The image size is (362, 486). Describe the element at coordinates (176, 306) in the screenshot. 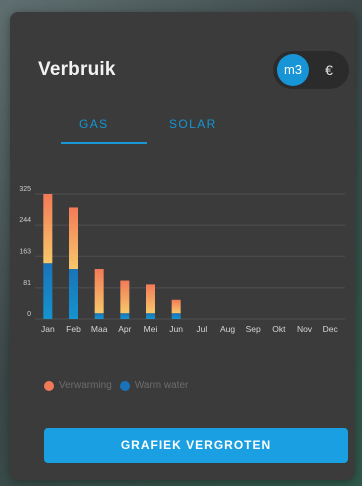

I see `bar-verwarming-jun` at that location.